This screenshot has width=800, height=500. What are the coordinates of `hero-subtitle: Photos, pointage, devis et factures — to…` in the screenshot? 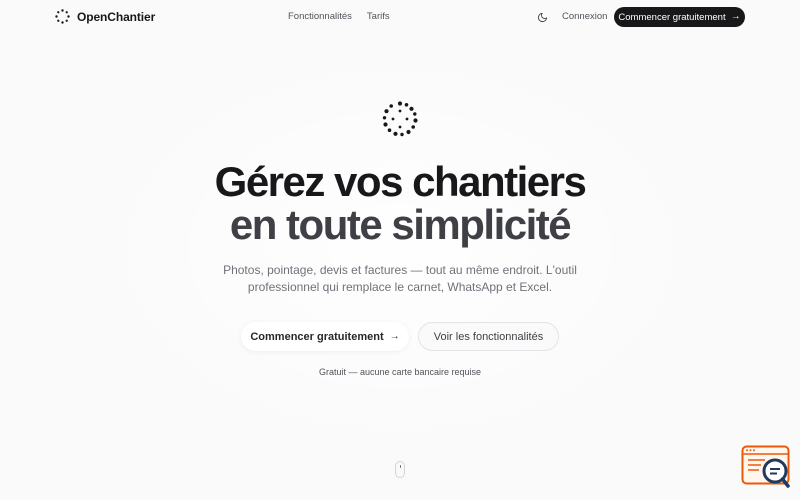 It's located at (400, 278).